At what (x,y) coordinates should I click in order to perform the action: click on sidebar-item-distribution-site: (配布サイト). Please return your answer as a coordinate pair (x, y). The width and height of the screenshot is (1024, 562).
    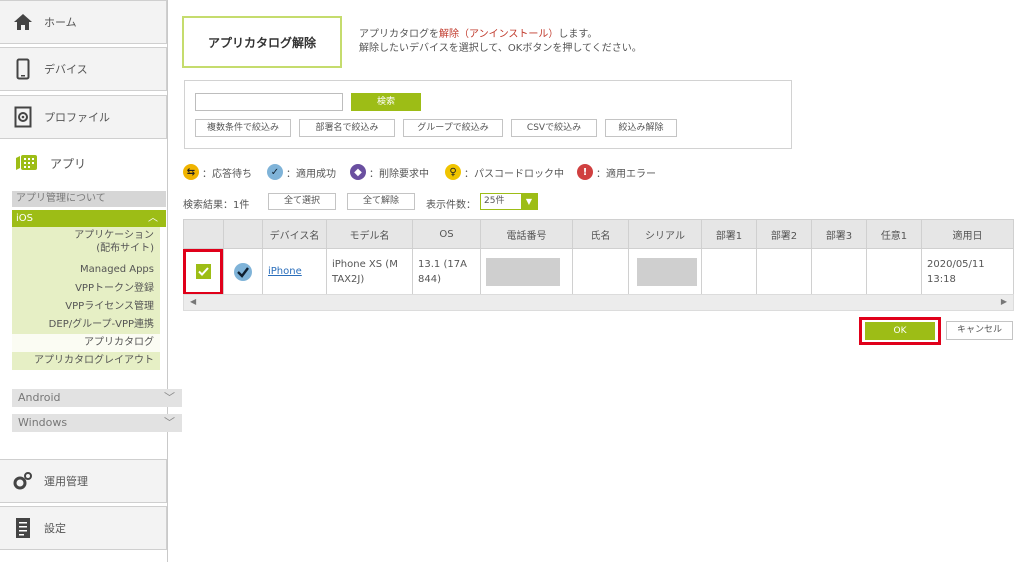
    Looking at the image, I should click on (86, 251).